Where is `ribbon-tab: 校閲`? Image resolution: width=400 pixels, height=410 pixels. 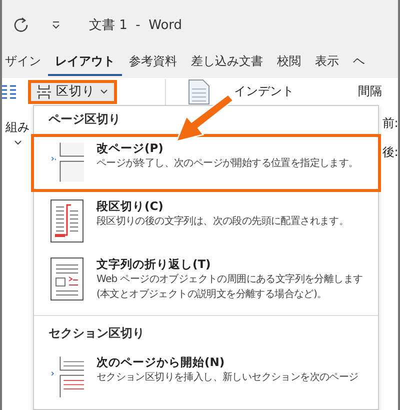
ribbon-tab: 校閲 is located at coordinates (289, 63).